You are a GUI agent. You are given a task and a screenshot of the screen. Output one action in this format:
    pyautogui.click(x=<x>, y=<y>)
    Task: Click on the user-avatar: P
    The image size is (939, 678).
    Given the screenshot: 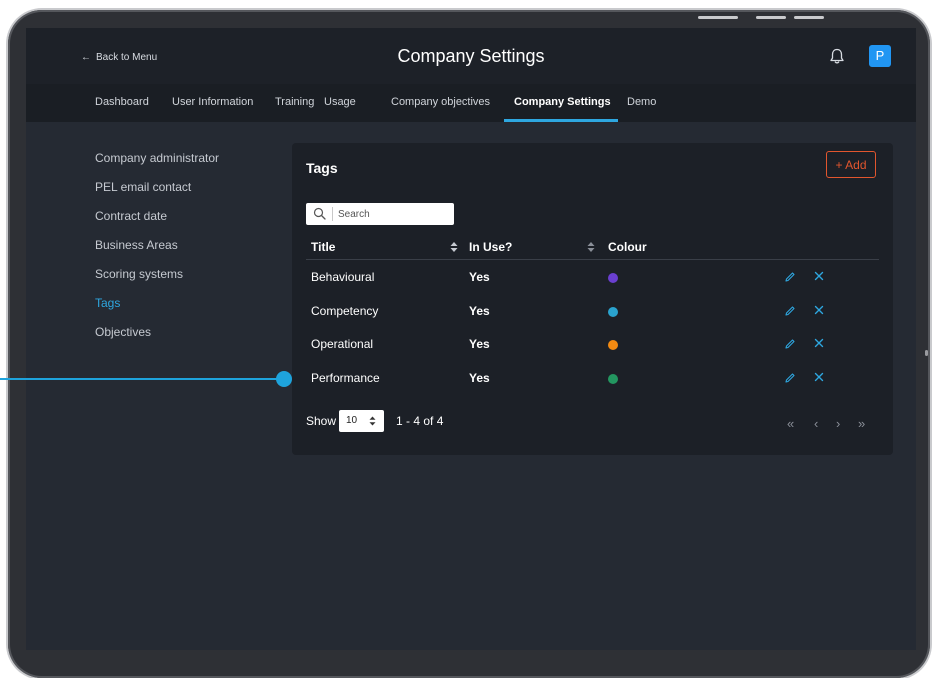 What is the action you would take?
    pyautogui.click(x=880, y=56)
    